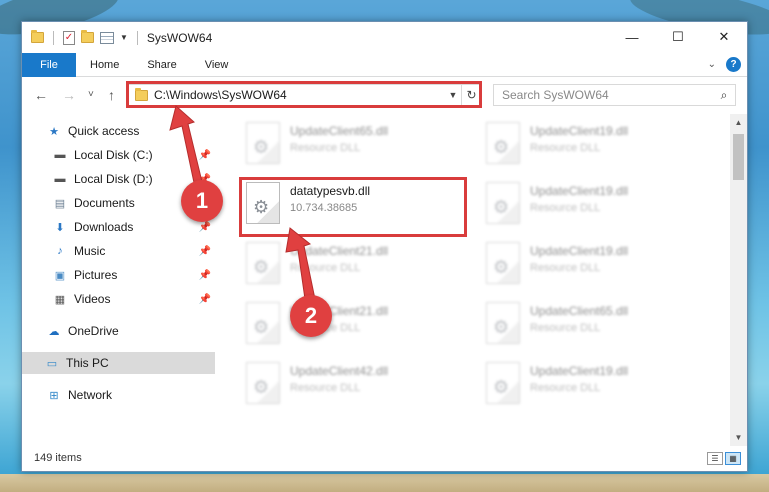 The image size is (769, 492). I want to click on sidebar-item-label: Videos, so click(92, 299).